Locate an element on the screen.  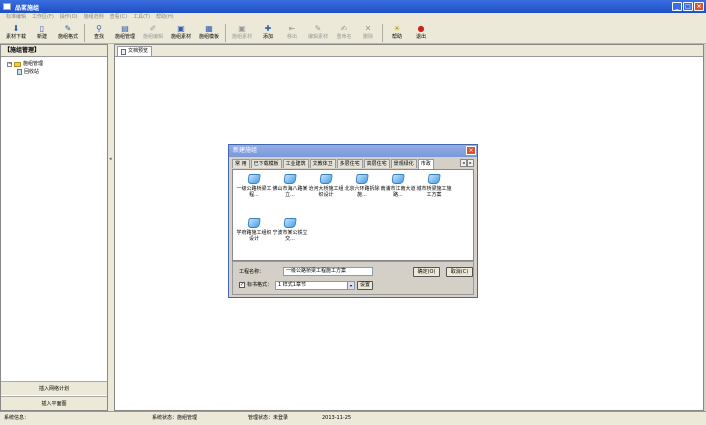
format-icon: ✎ is located at coordinates (68, 28).